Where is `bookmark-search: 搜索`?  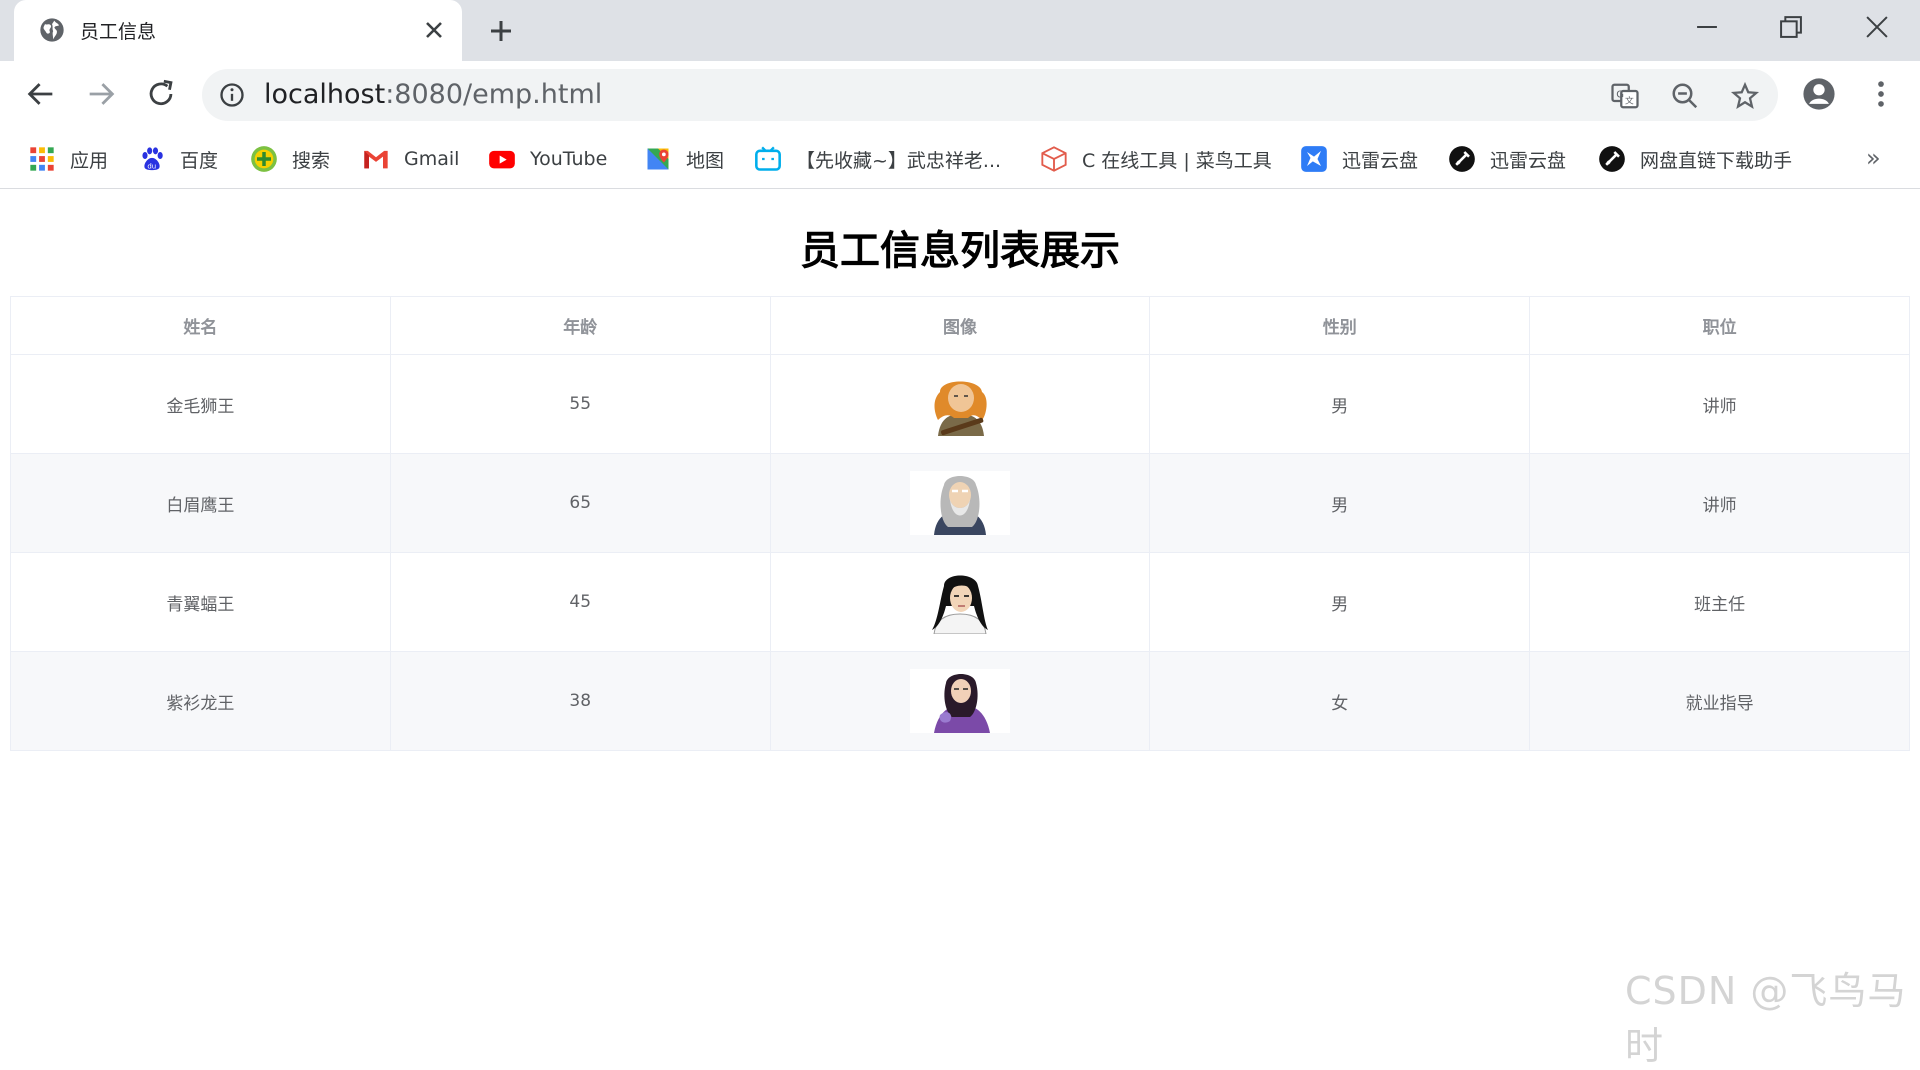 bookmark-search: 搜索 is located at coordinates (290, 159).